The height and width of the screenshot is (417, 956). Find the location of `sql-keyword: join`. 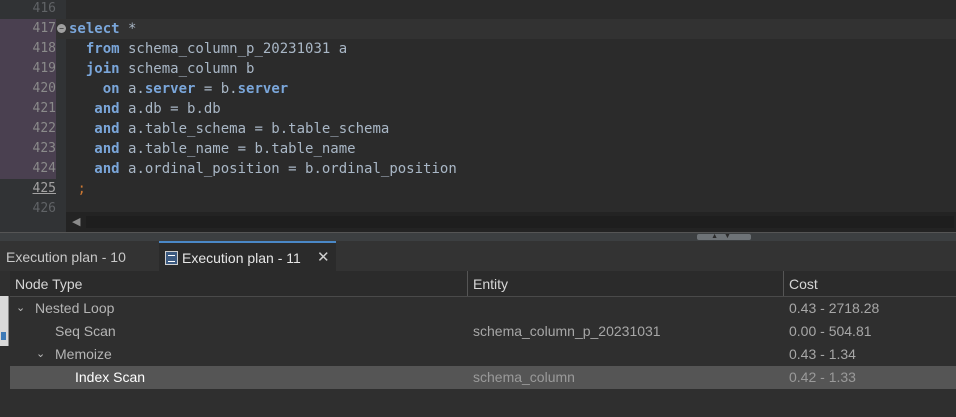

sql-keyword: join is located at coordinates (102, 69).